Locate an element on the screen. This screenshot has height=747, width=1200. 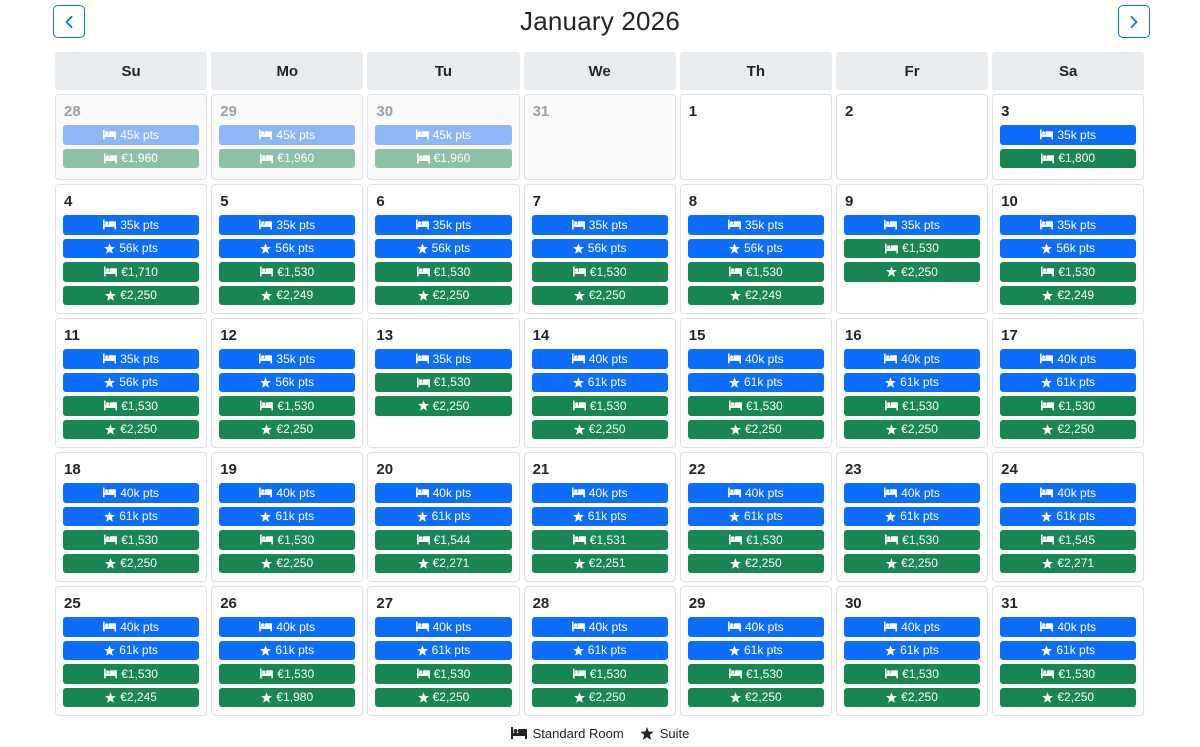
day-cell: 21 40k pts 61k pts €1,531 €2,251 is located at coordinates (599, 517).